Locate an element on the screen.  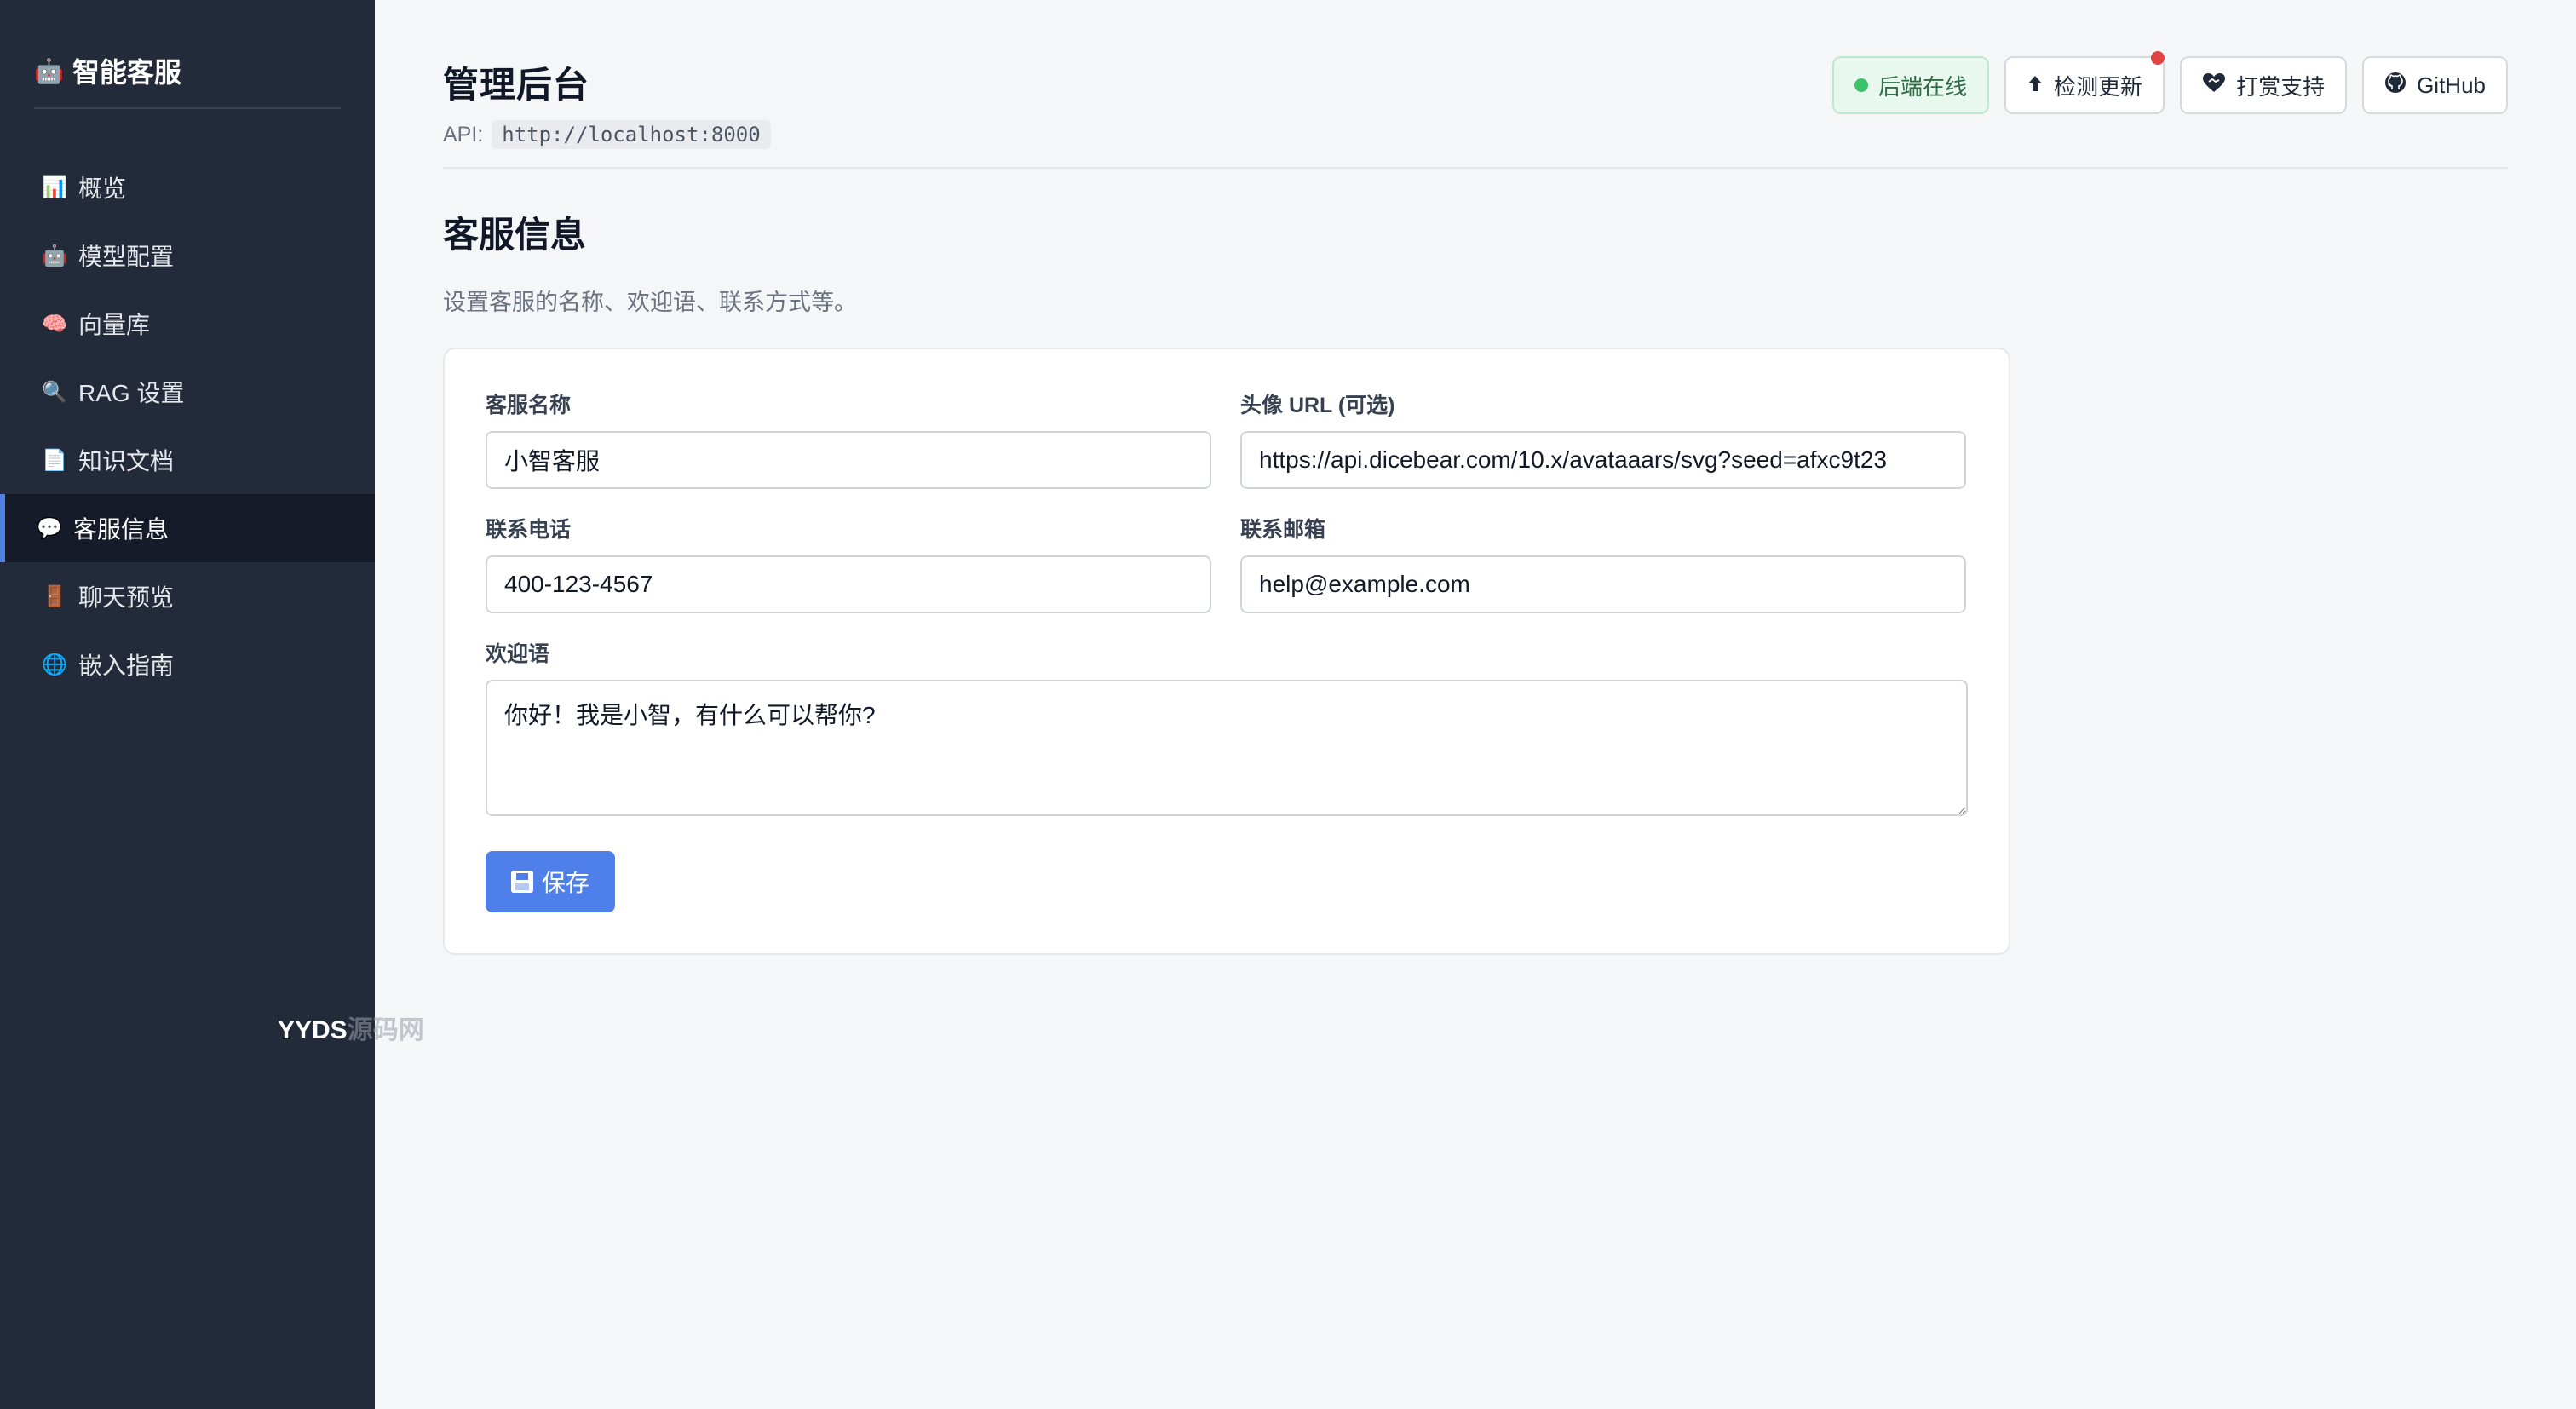
email-label: 联系邮箱 is located at coordinates (1283, 530).